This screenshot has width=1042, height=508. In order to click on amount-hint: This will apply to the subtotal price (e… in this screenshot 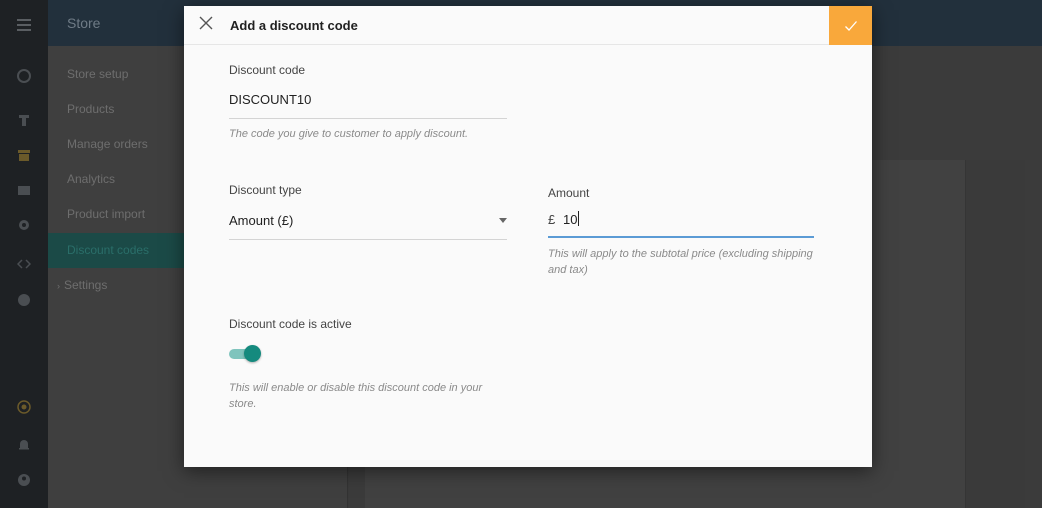, I will do `click(680, 262)`.